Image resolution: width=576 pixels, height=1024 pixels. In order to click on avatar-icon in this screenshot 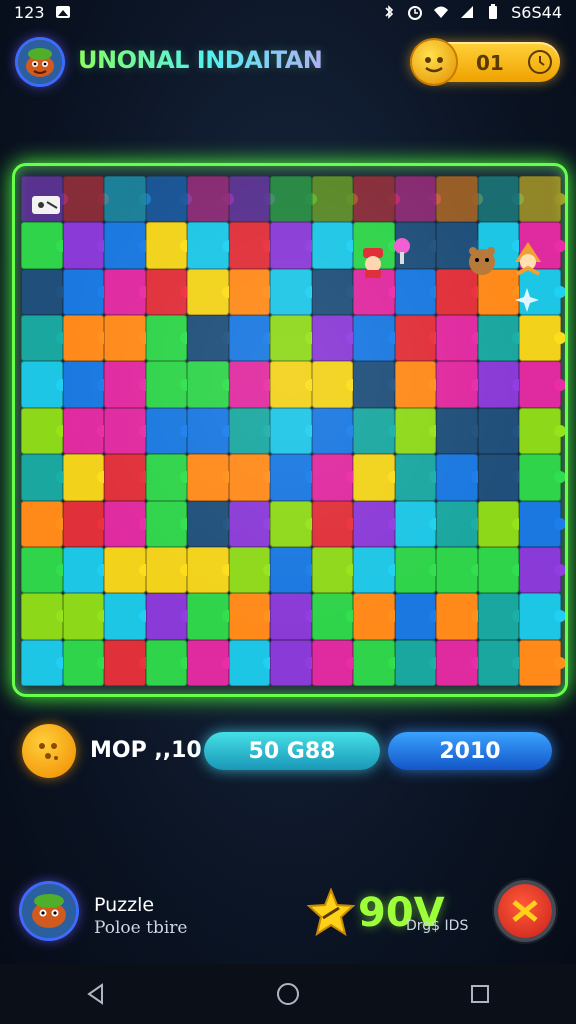, I will do `click(40, 62)`.